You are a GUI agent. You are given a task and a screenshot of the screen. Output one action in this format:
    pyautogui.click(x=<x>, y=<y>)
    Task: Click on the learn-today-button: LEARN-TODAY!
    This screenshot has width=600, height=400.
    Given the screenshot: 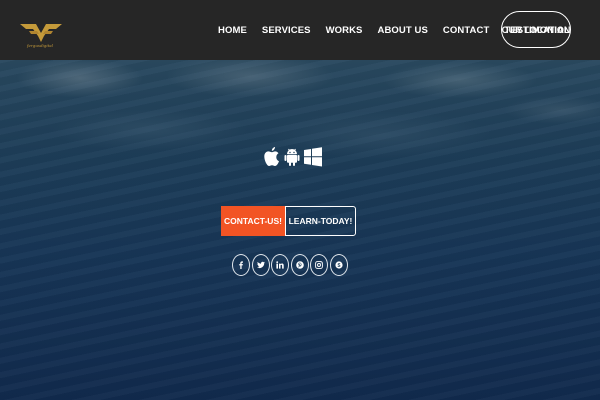 What is the action you would take?
    pyautogui.click(x=320, y=221)
    